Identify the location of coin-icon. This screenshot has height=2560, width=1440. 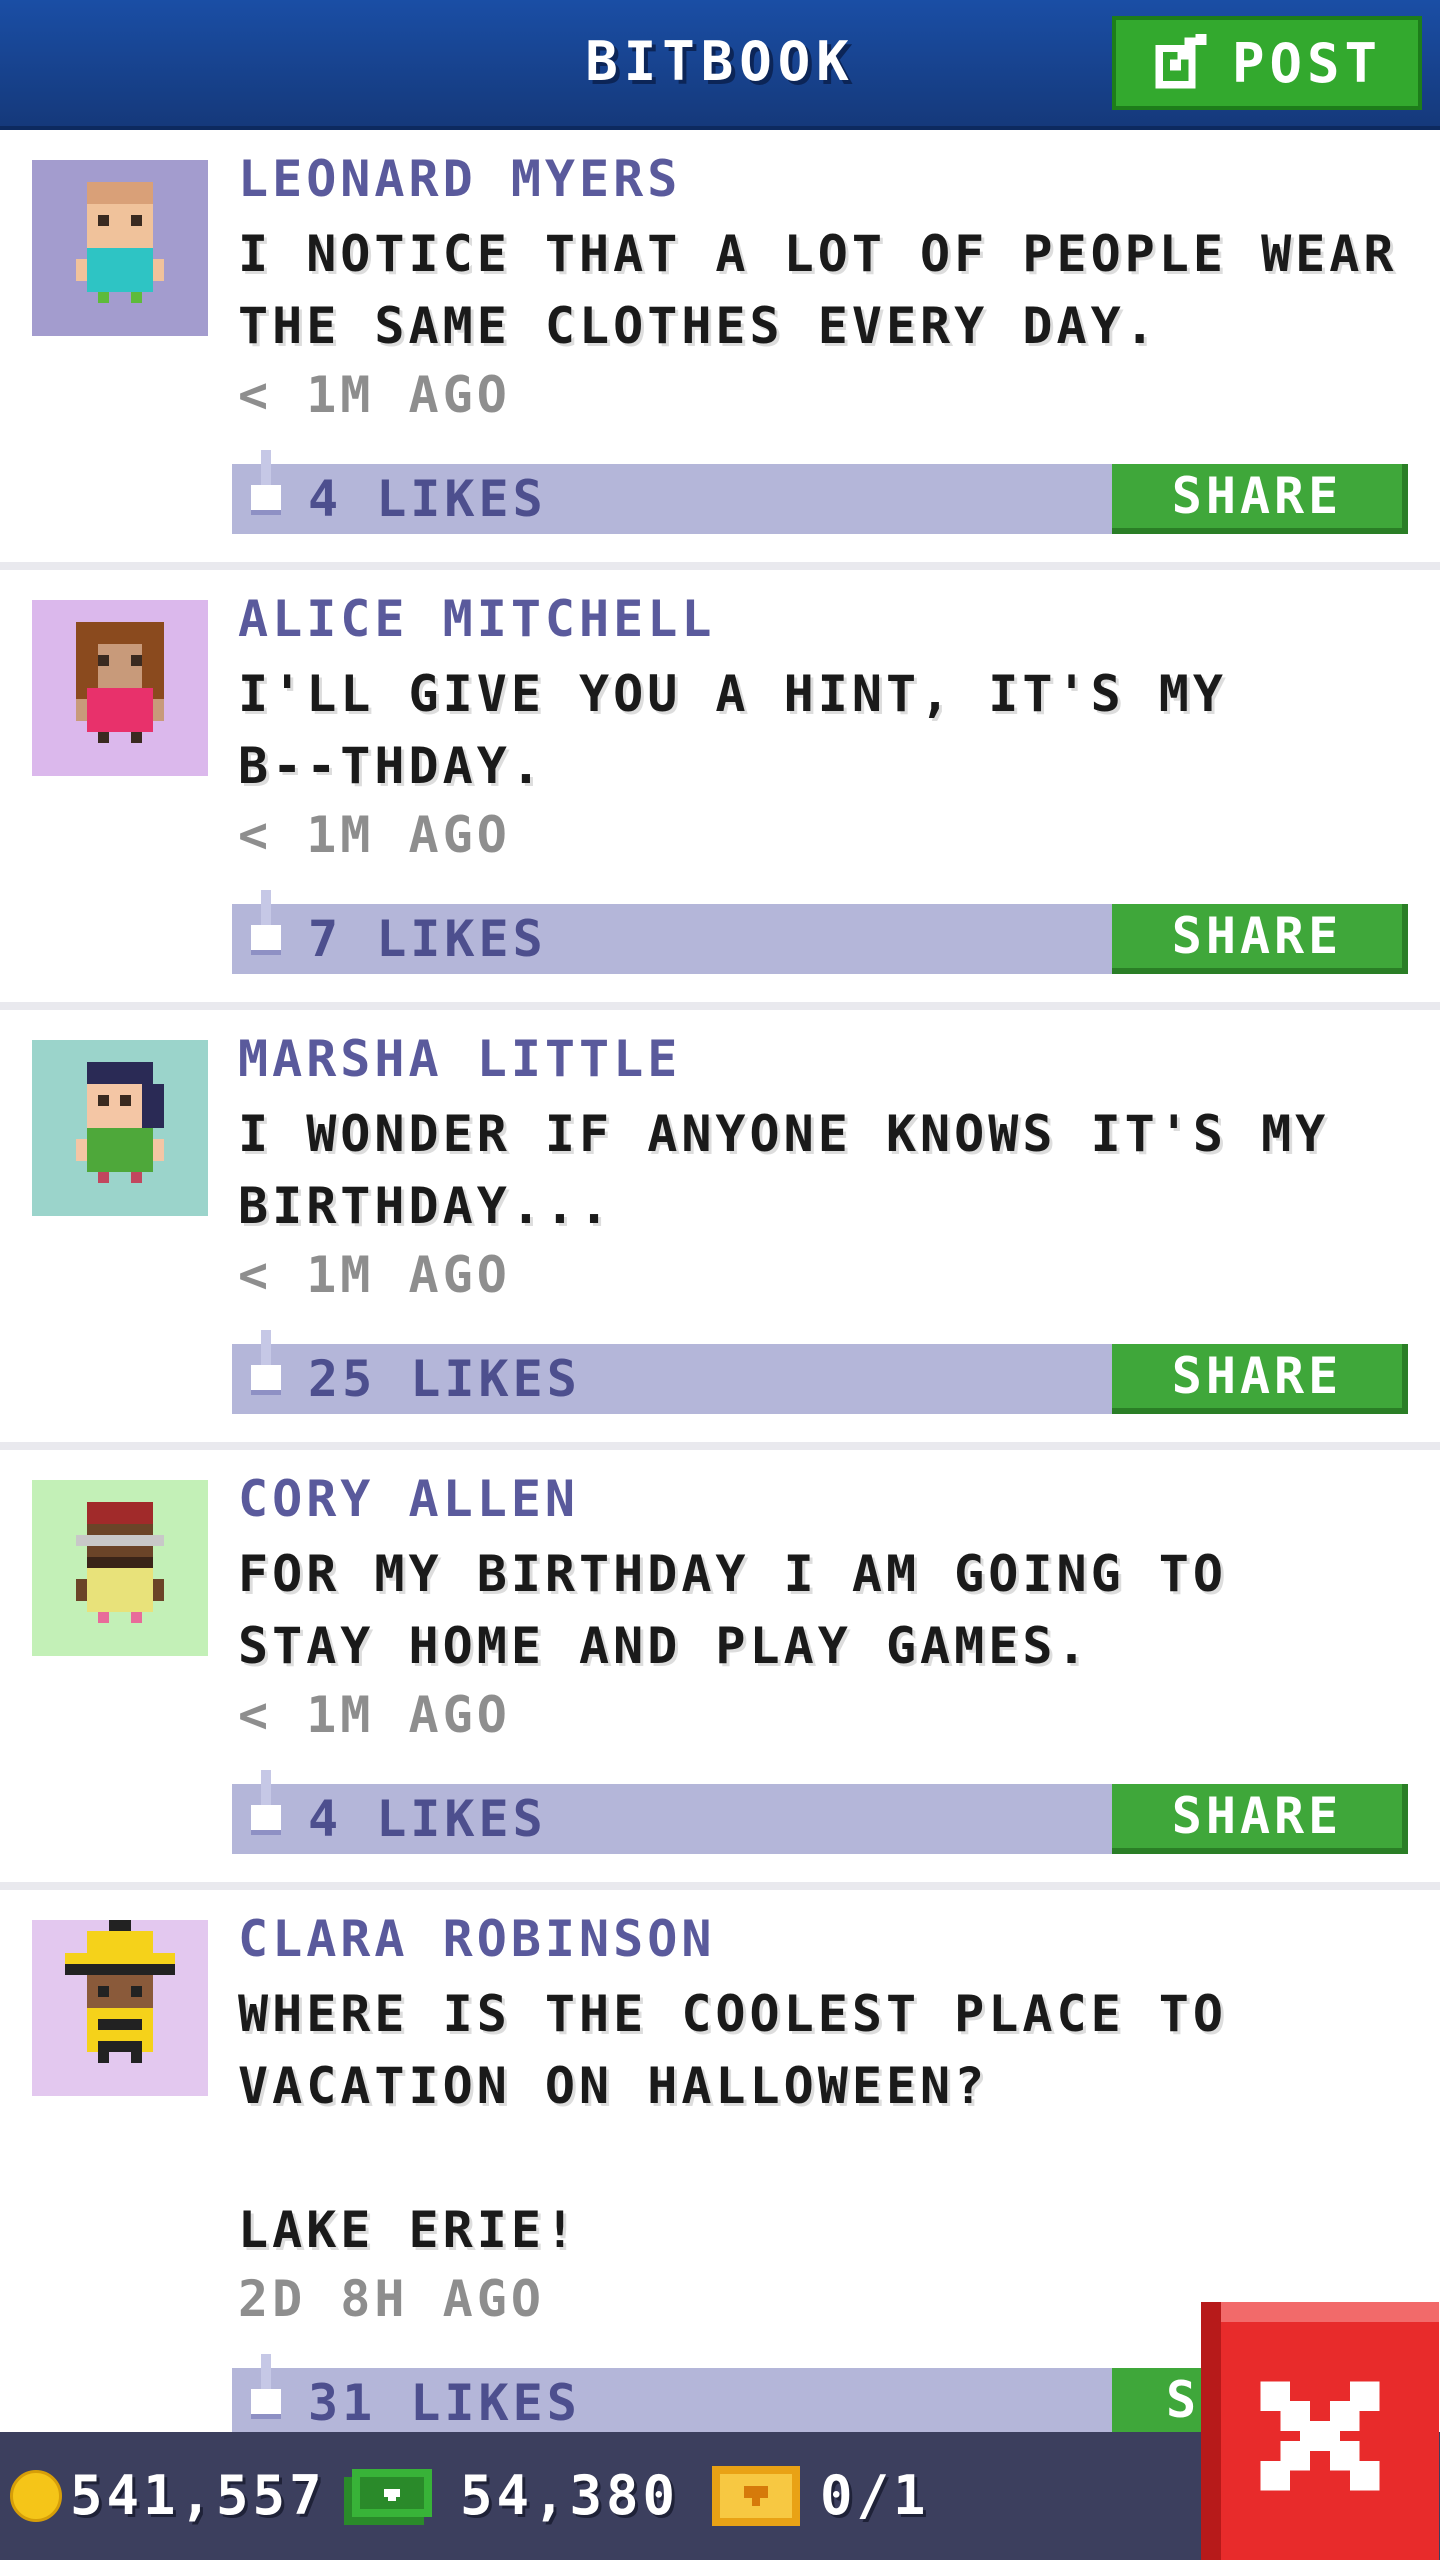
(36, 2496).